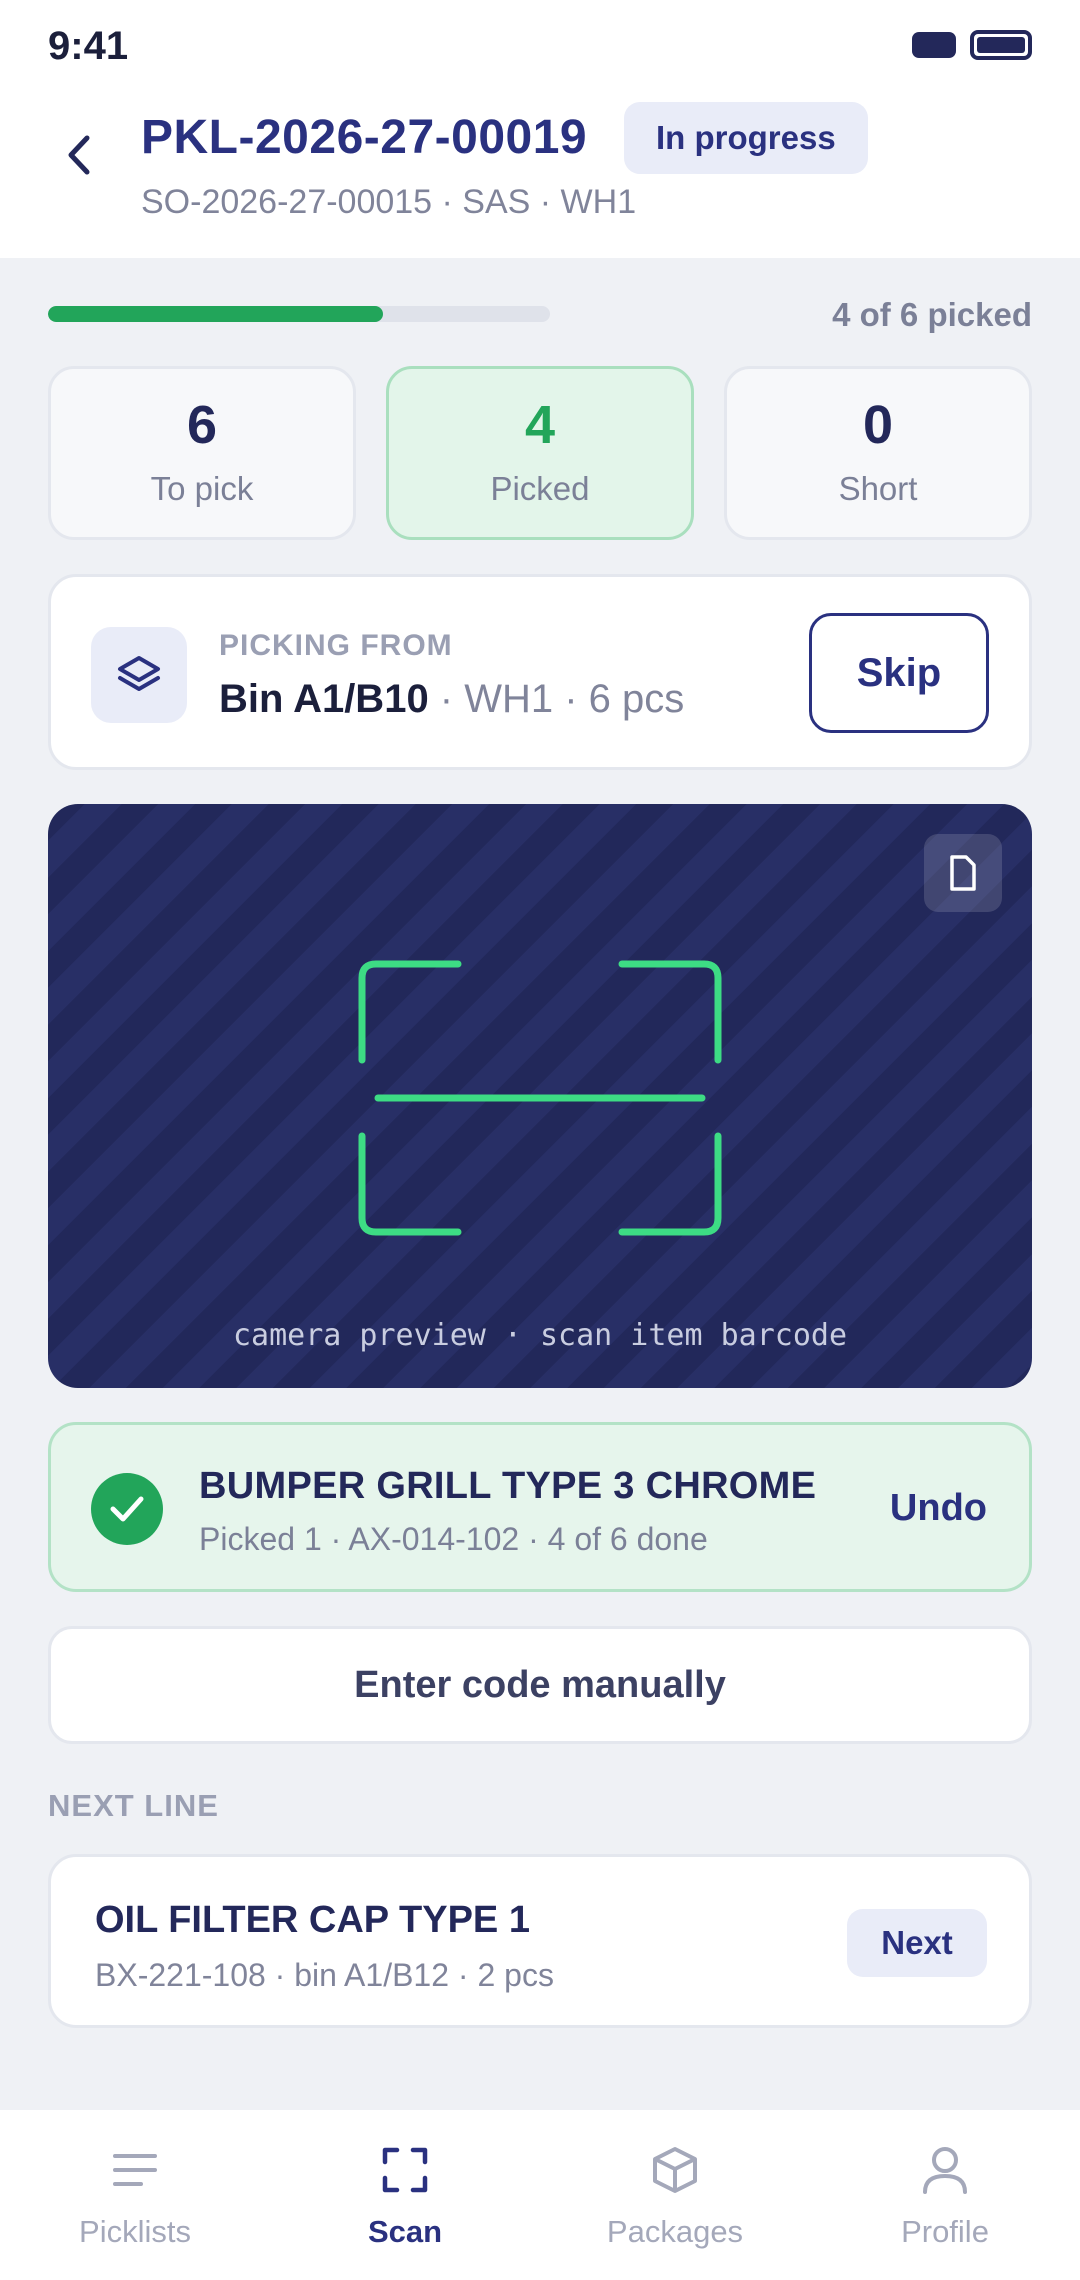 This screenshot has width=1080, height=2280. I want to click on stat-short: 0 Short, so click(878, 453).